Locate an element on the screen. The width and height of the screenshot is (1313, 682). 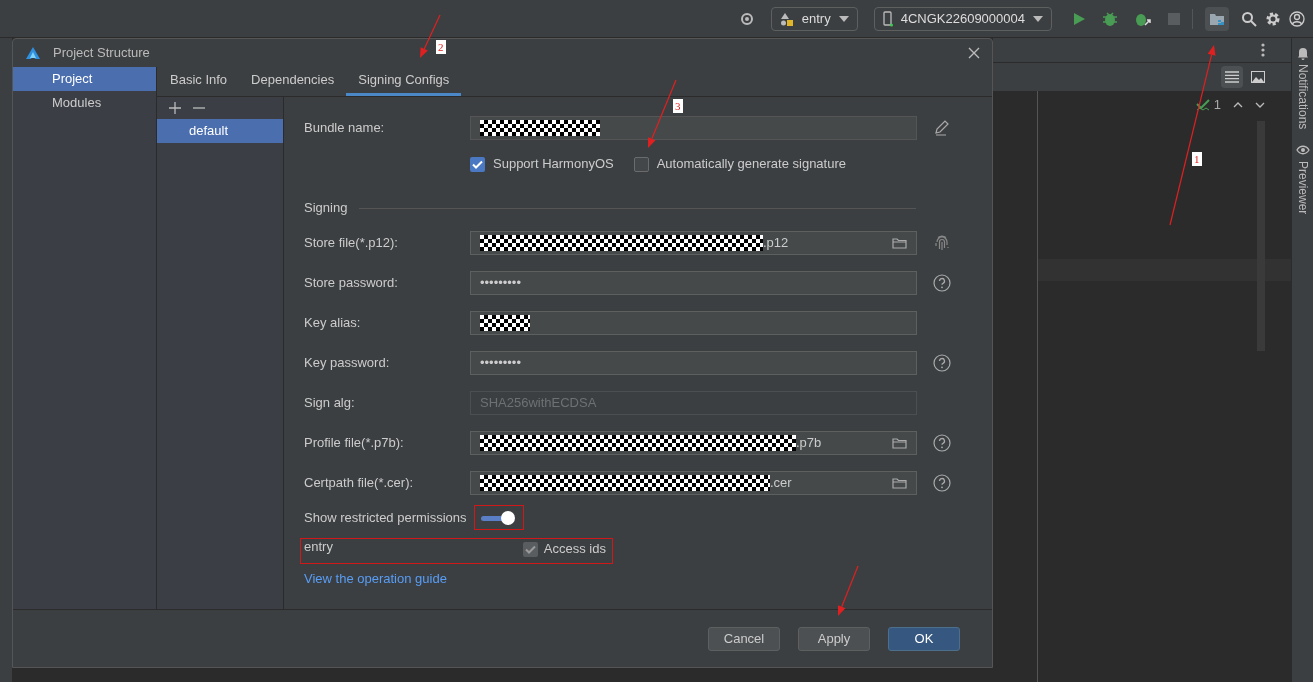
checkbox-label: Automatically generate signature is located at coordinates (751, 164).